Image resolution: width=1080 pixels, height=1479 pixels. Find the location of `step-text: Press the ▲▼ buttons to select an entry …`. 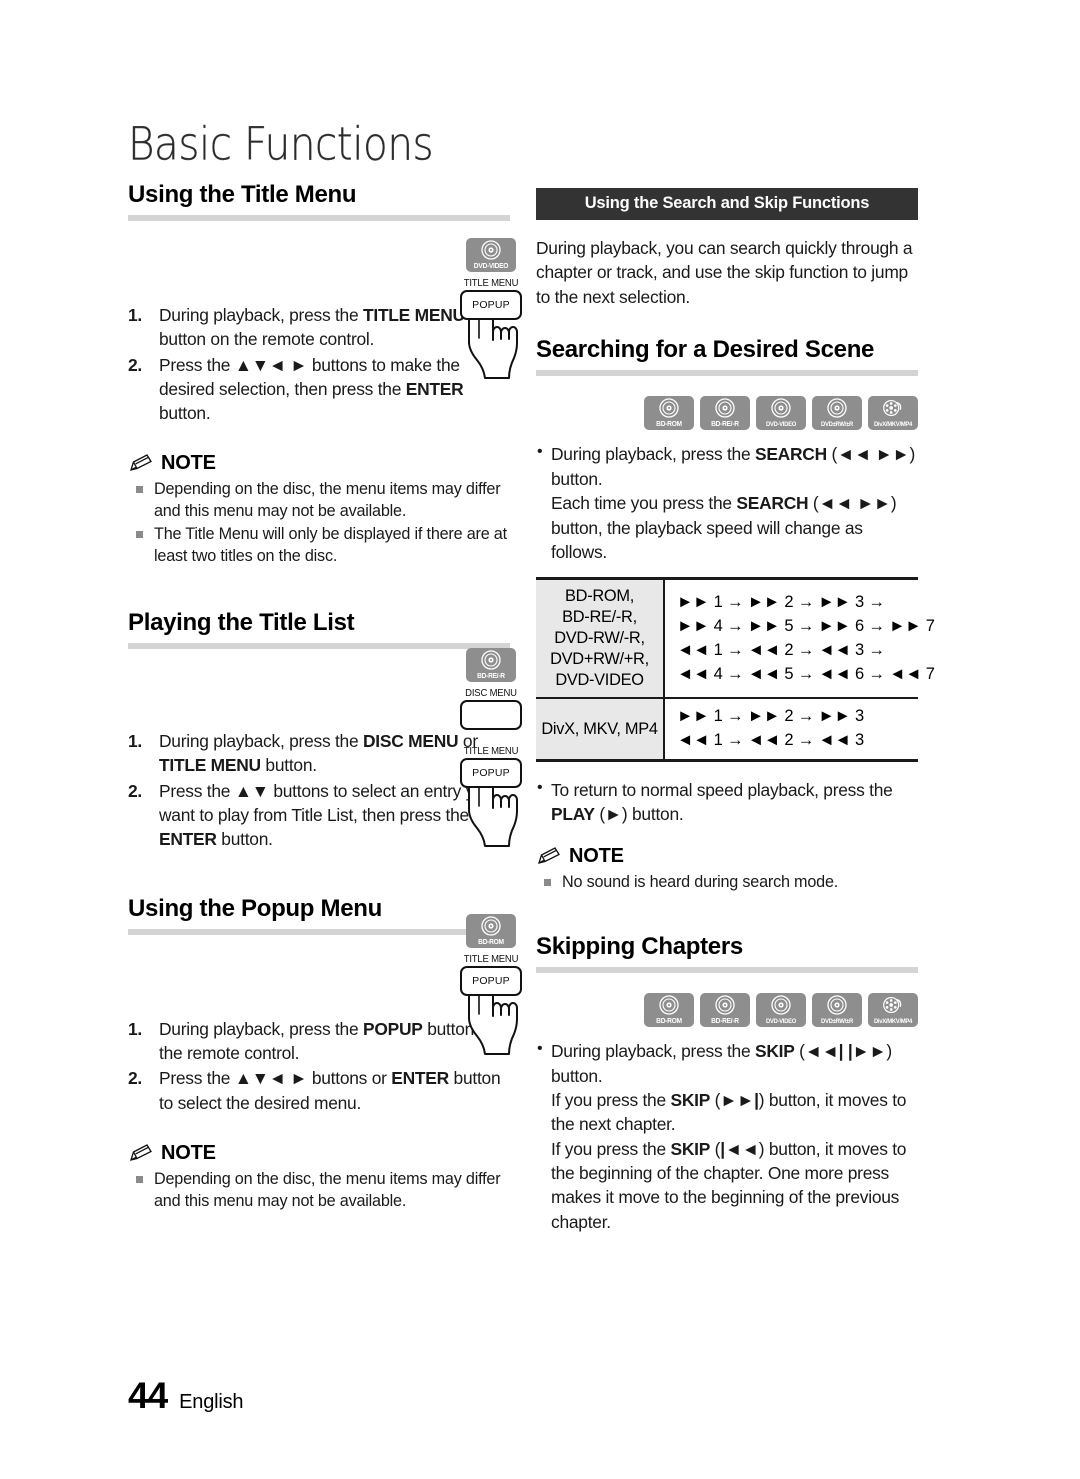

step-text: Press the ▲▼ buttons to select an entry … is located at coordinates (326, 814).